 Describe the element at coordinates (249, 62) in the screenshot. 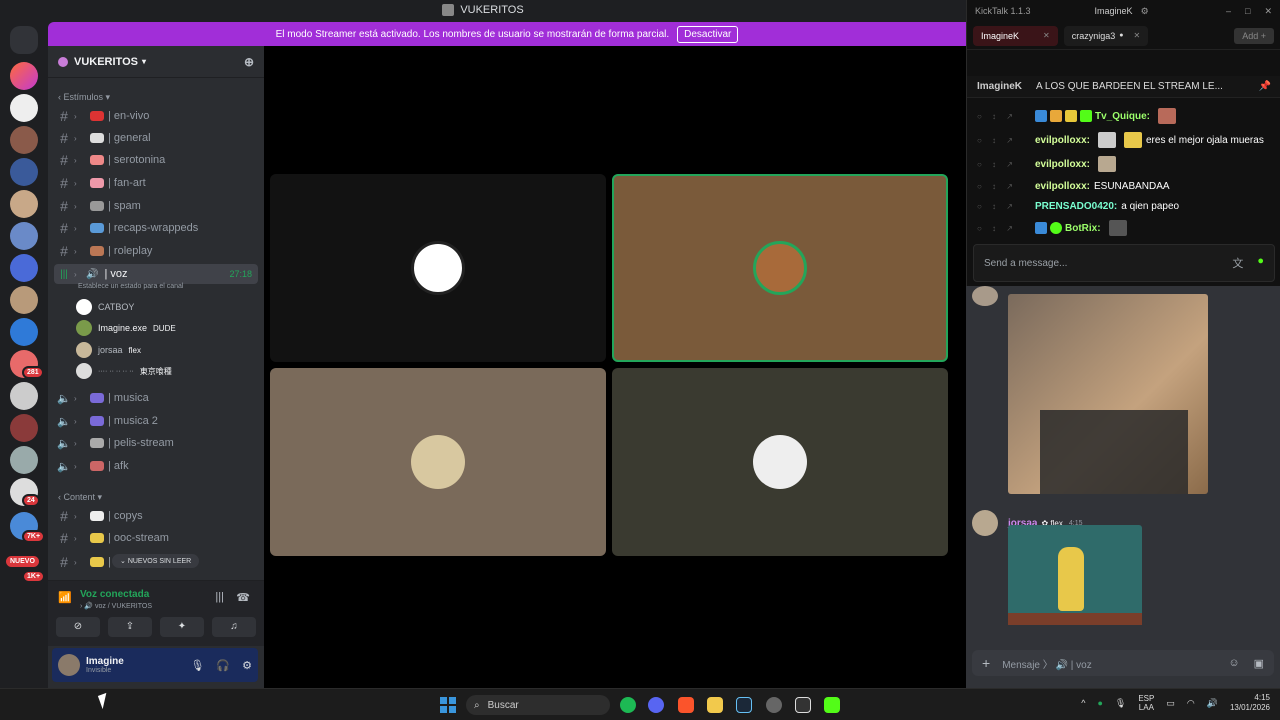

I see `invite-people-icon: ⊕` at that location.